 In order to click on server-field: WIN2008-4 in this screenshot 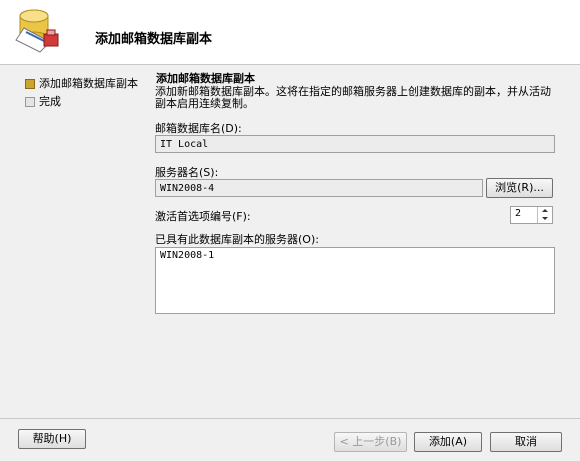, I will do `click(319, 188)`.